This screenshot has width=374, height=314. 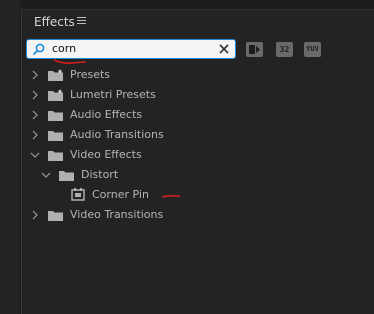 What do you see at coordinates (113, 94) in the screenshot?
I see `tree-item-label: Lumetri Presets` at bounding box center [113, 94].